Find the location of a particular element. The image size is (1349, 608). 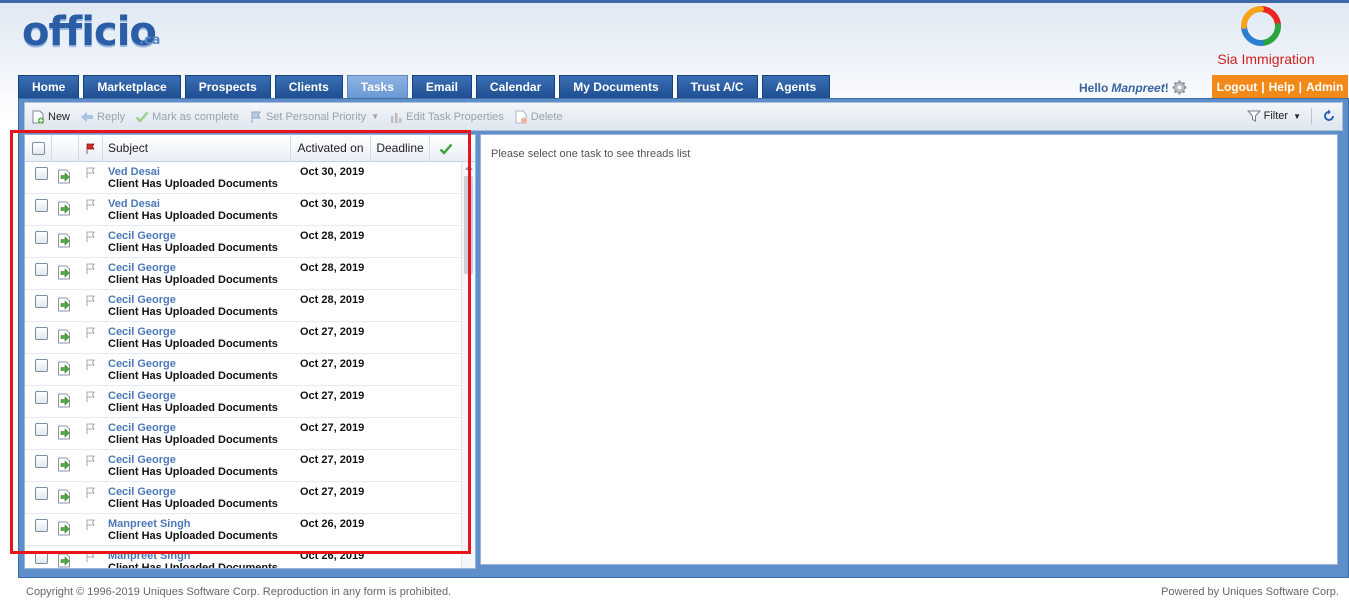

toolbar-divider is located at coordinates (1311, 116).